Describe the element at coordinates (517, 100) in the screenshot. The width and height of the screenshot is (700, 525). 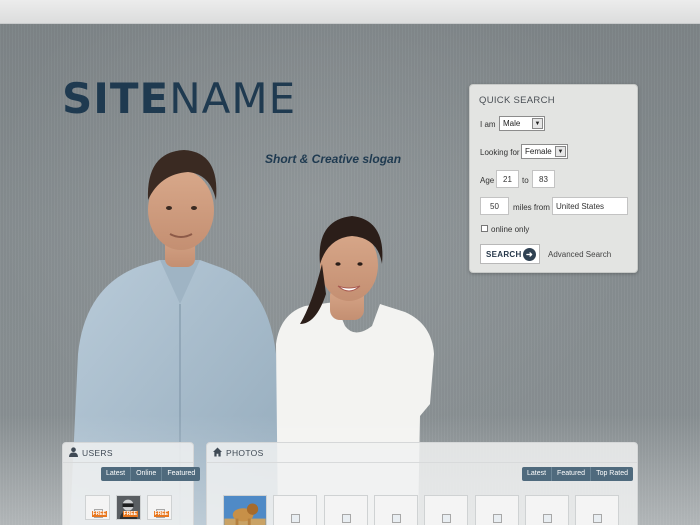
I see `quick-search-title: QUICK SEARCH` at that location.